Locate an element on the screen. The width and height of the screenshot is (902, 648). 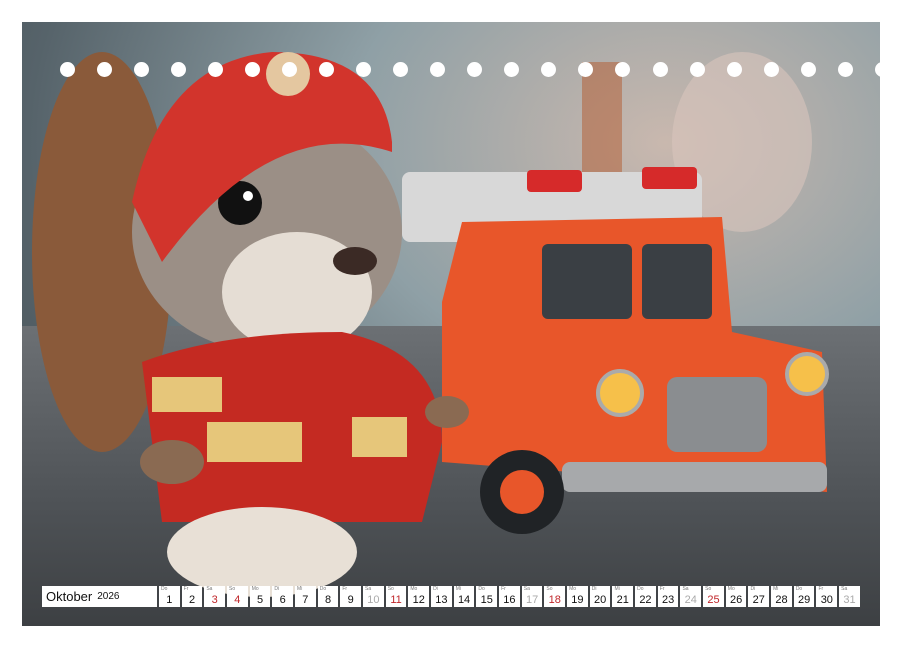
day-number: 20 is located at coordinates (600, 600).